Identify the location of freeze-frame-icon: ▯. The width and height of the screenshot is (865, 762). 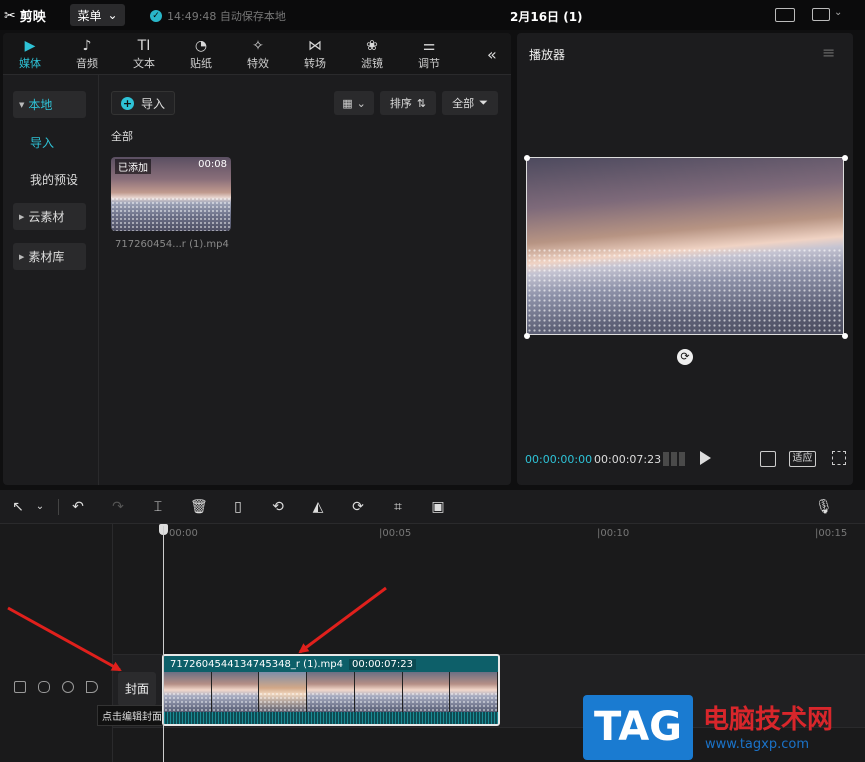
(238, 507).